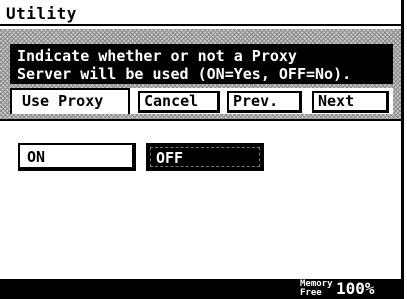  I want to click on message-line-2: Server will be used (ON=Yes, OFF=No)., so click(184, 74).